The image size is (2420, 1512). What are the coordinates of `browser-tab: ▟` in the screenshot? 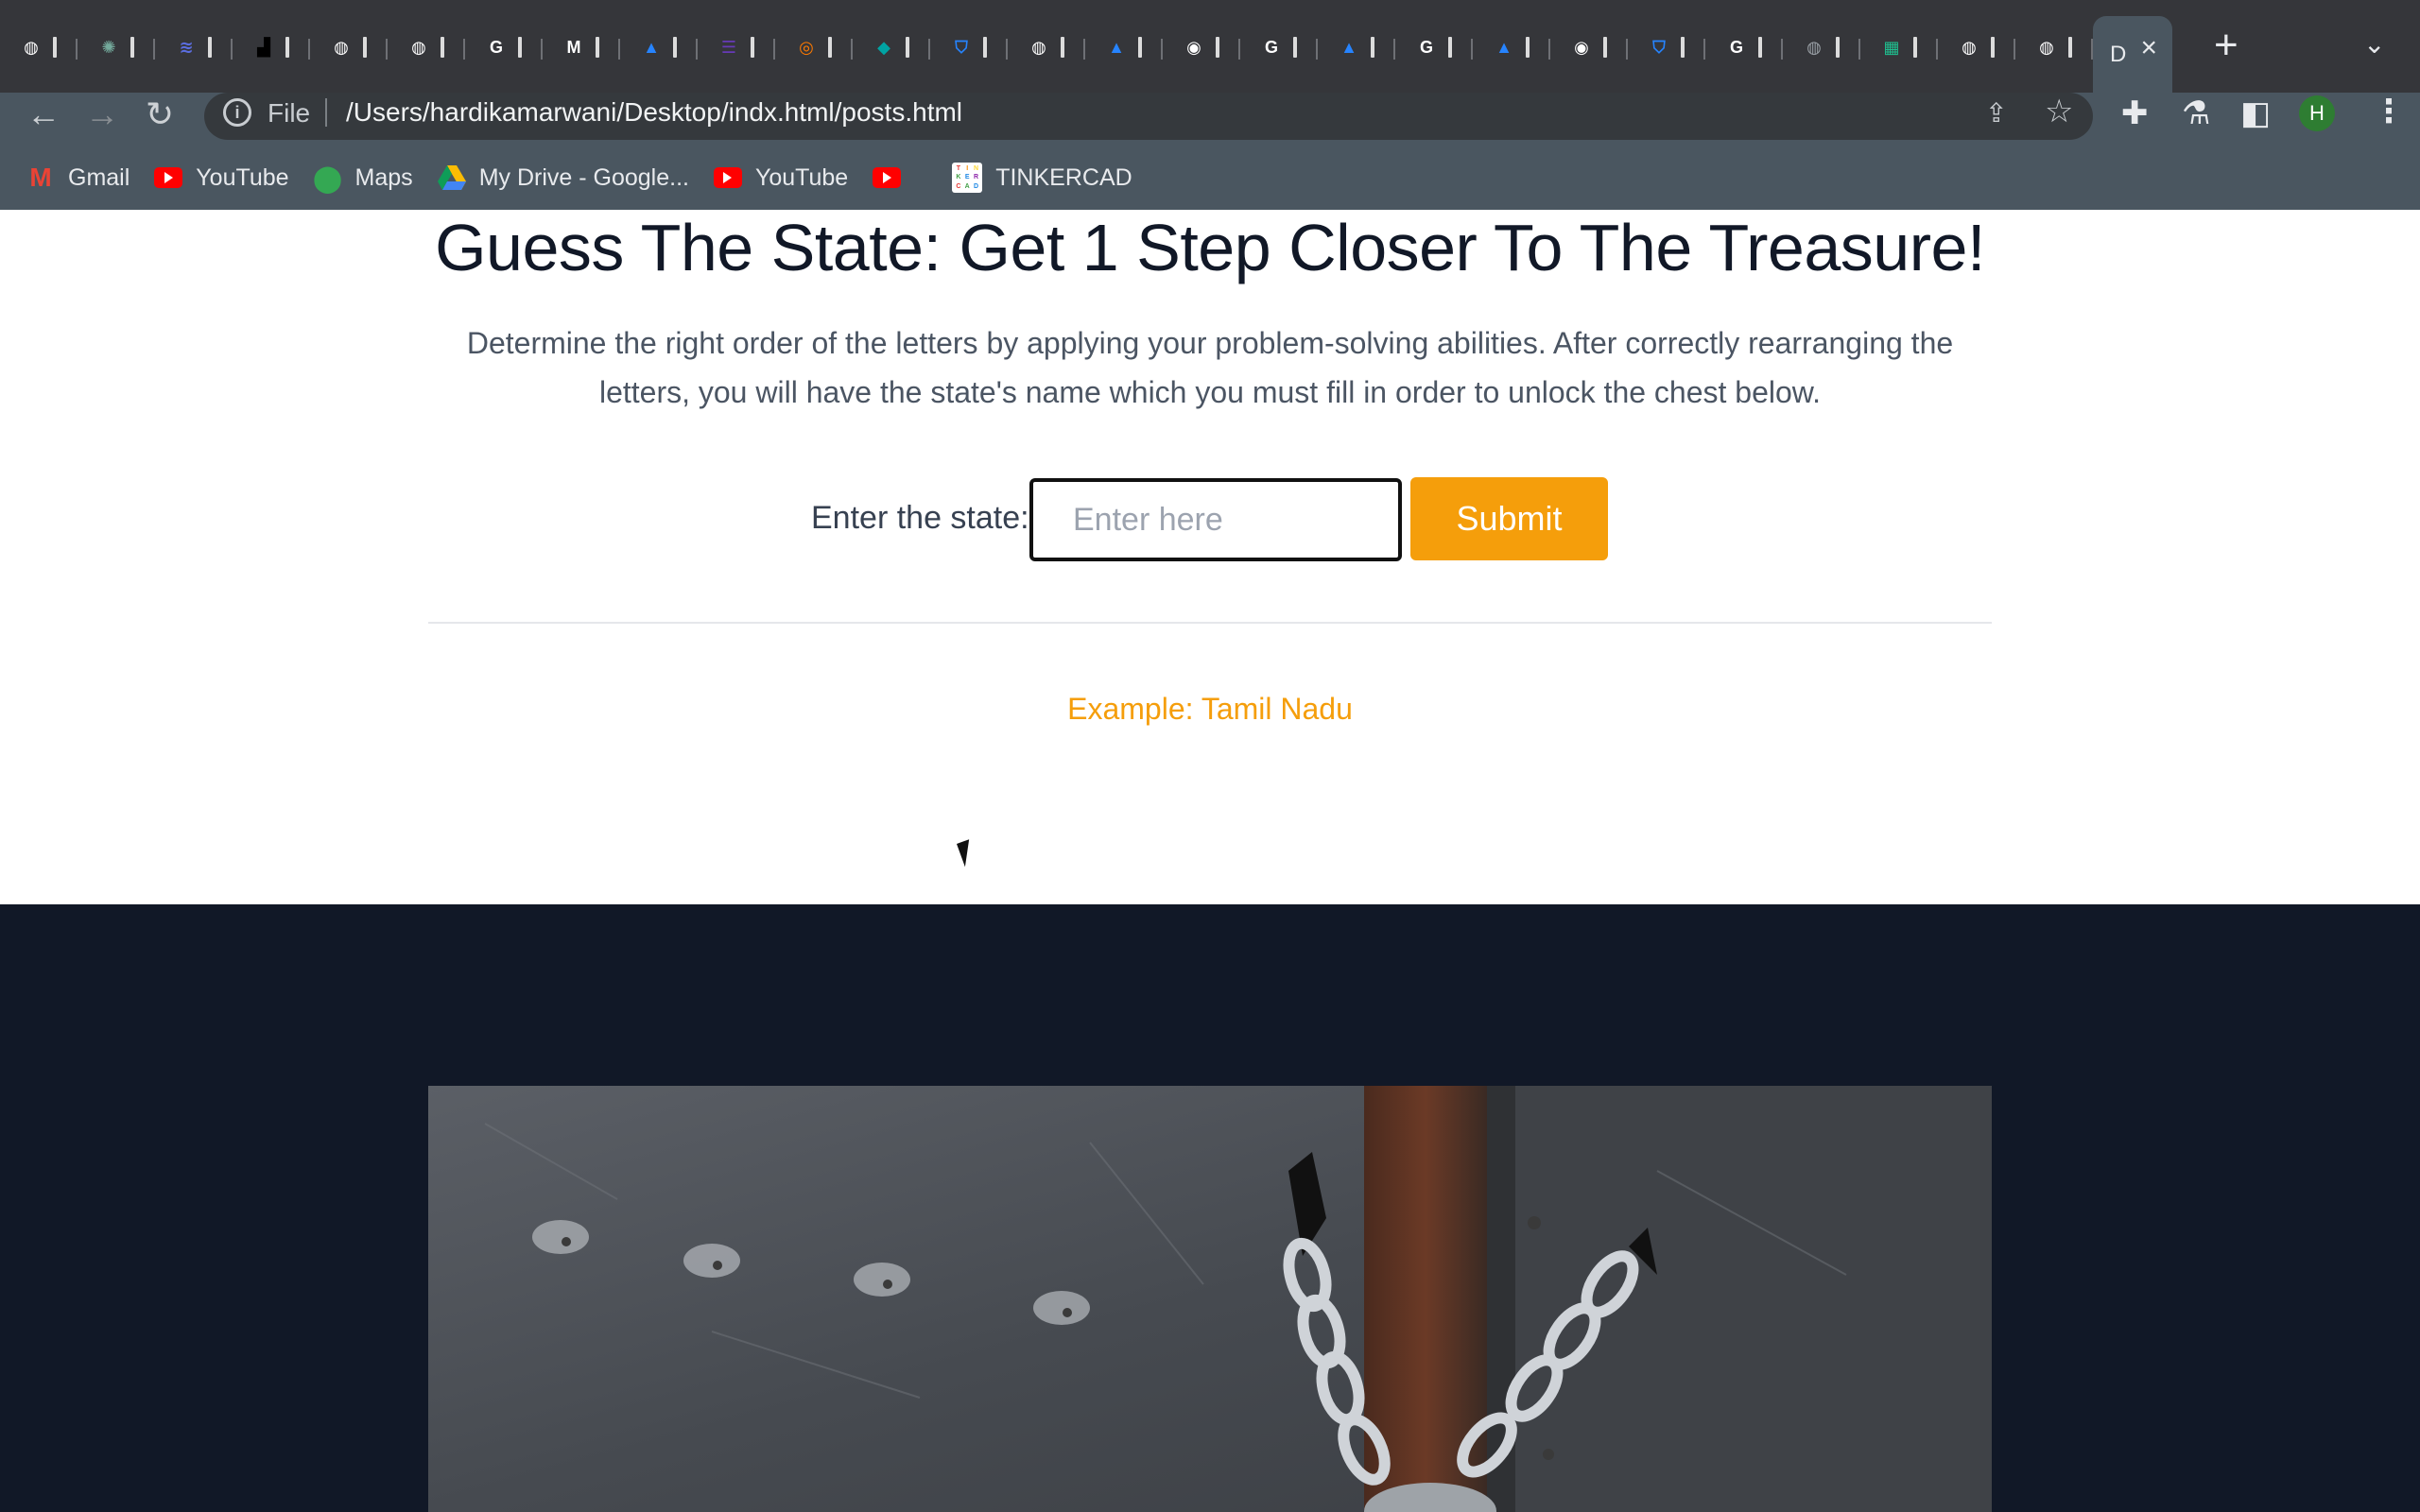 It's located at (271, 47).